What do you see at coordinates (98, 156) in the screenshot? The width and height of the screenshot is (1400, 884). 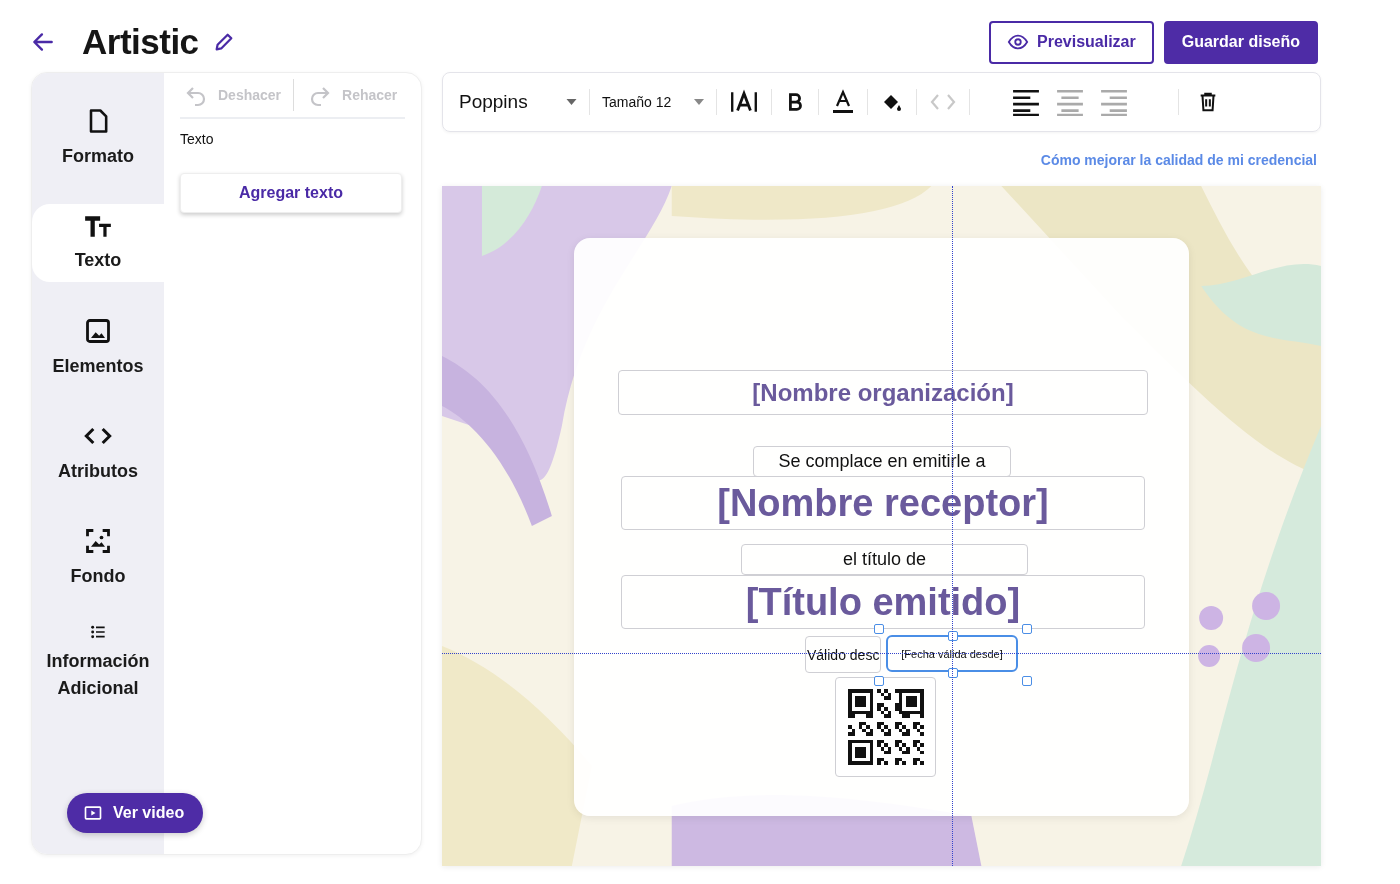 I see `sidebar-label: Formato` at bounding box center [98, 156].